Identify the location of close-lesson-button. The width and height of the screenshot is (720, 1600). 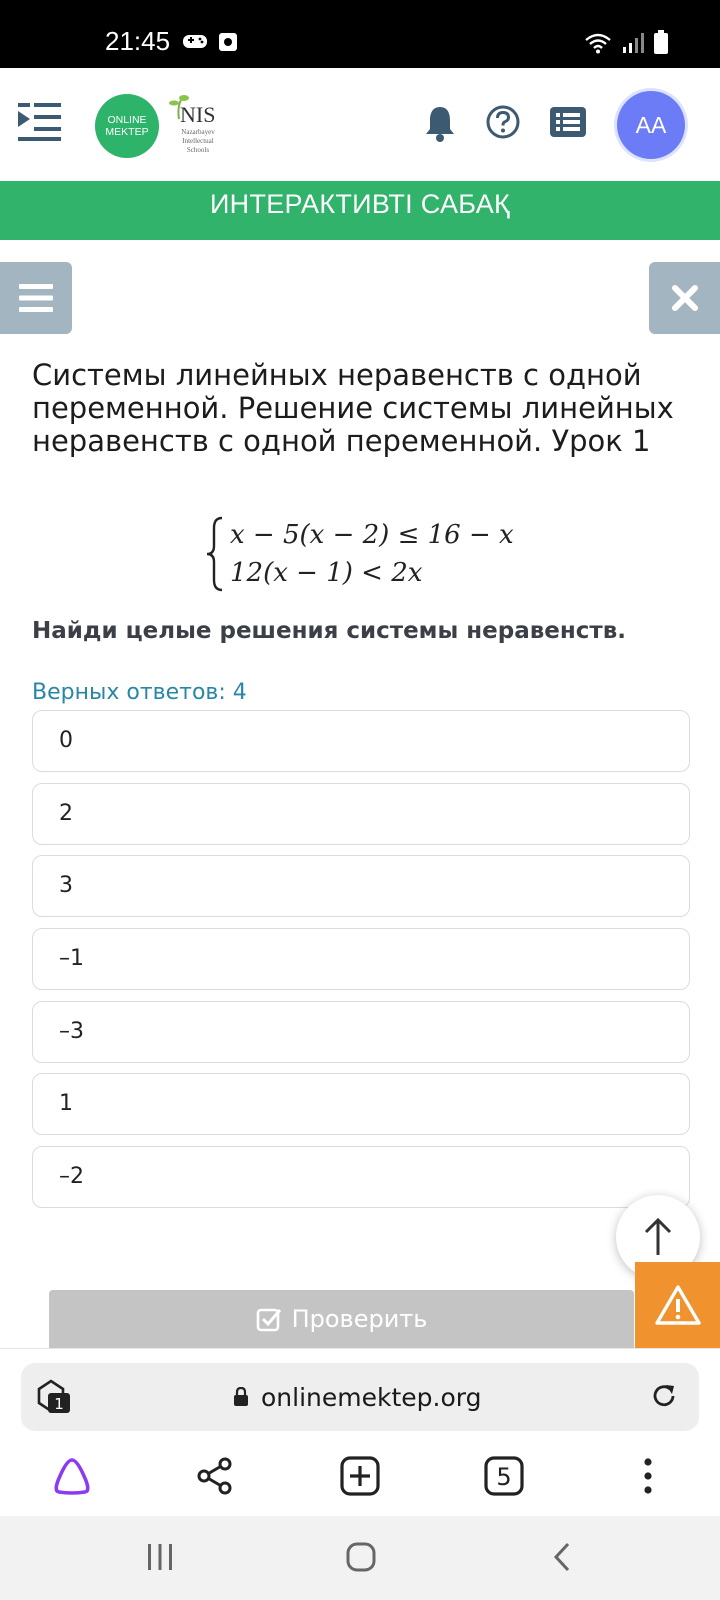
(684, 298).